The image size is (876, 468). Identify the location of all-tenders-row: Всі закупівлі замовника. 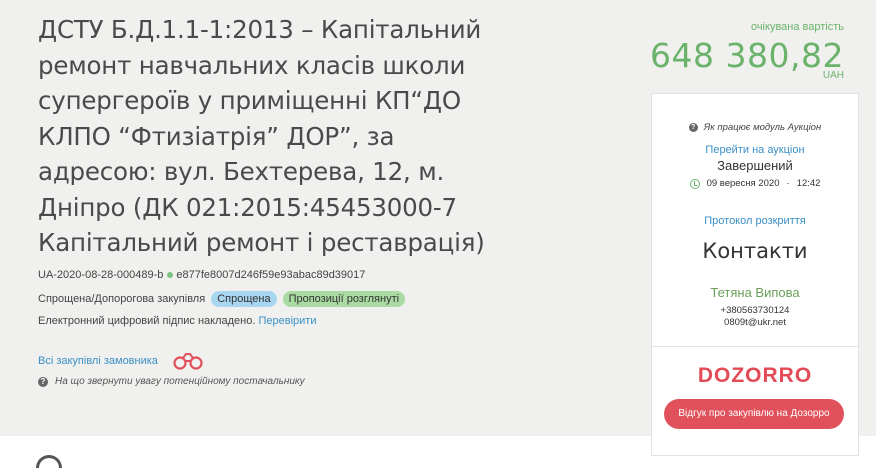
(121, 361).